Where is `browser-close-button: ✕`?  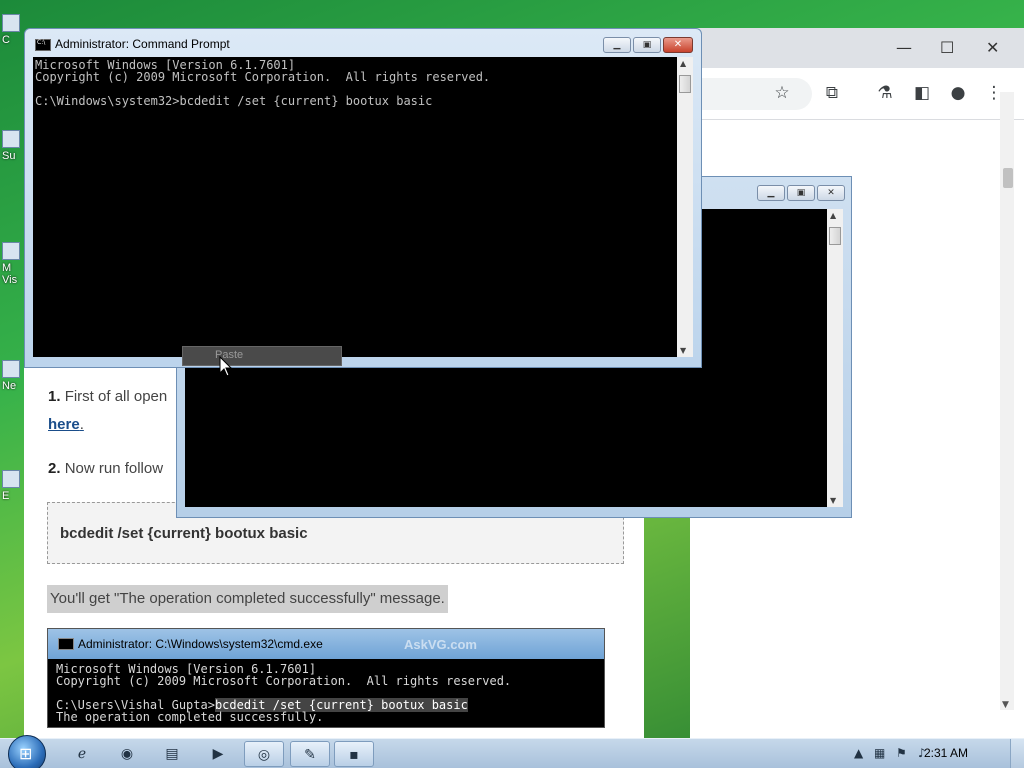 browser-close-button: ✕ is located at coordinates (992, 47).